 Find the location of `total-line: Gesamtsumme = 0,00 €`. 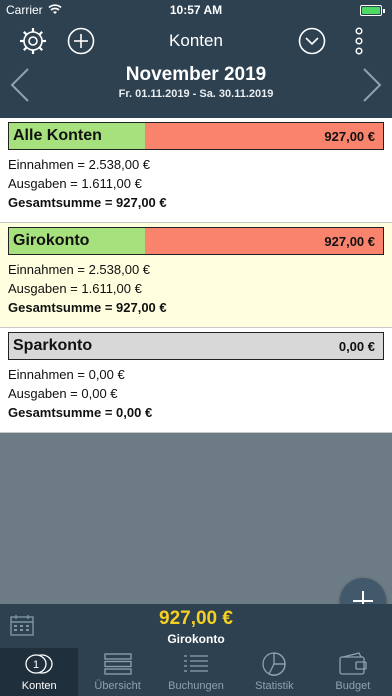

total-line: Gesamtsumme = 0,00 € is located at coordinates (80, 412).